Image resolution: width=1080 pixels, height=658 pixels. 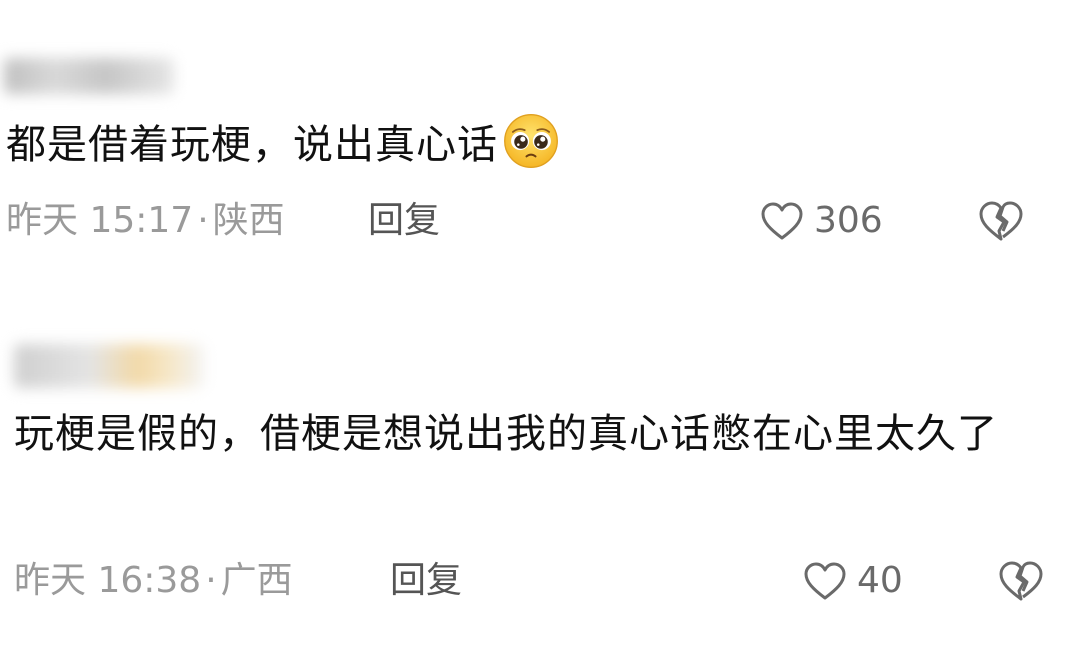 I want to click on comment-timestamp: 昨天 15:17 · 陕西, so click(x=145, y=221).